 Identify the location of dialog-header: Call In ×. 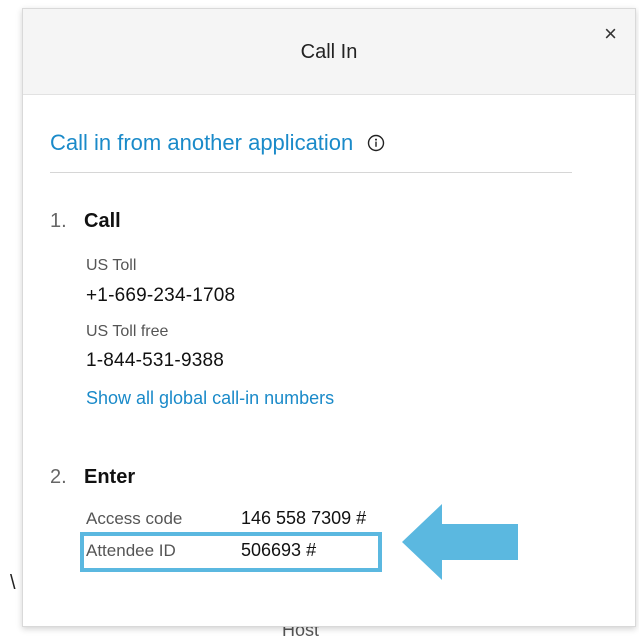
(329, 52).